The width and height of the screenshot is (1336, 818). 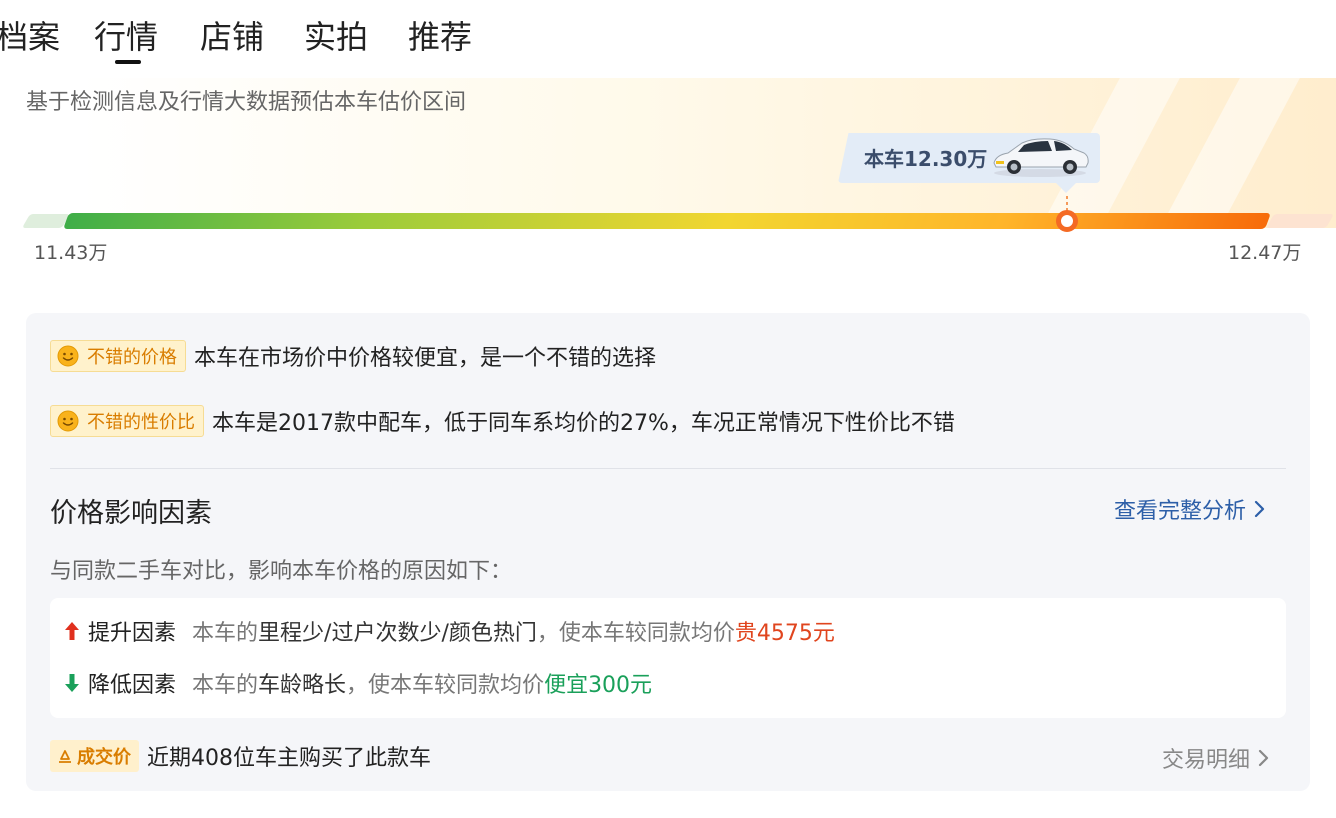 I want to click on verdict-badge: 不错的价格, so click(x=118, y=356).